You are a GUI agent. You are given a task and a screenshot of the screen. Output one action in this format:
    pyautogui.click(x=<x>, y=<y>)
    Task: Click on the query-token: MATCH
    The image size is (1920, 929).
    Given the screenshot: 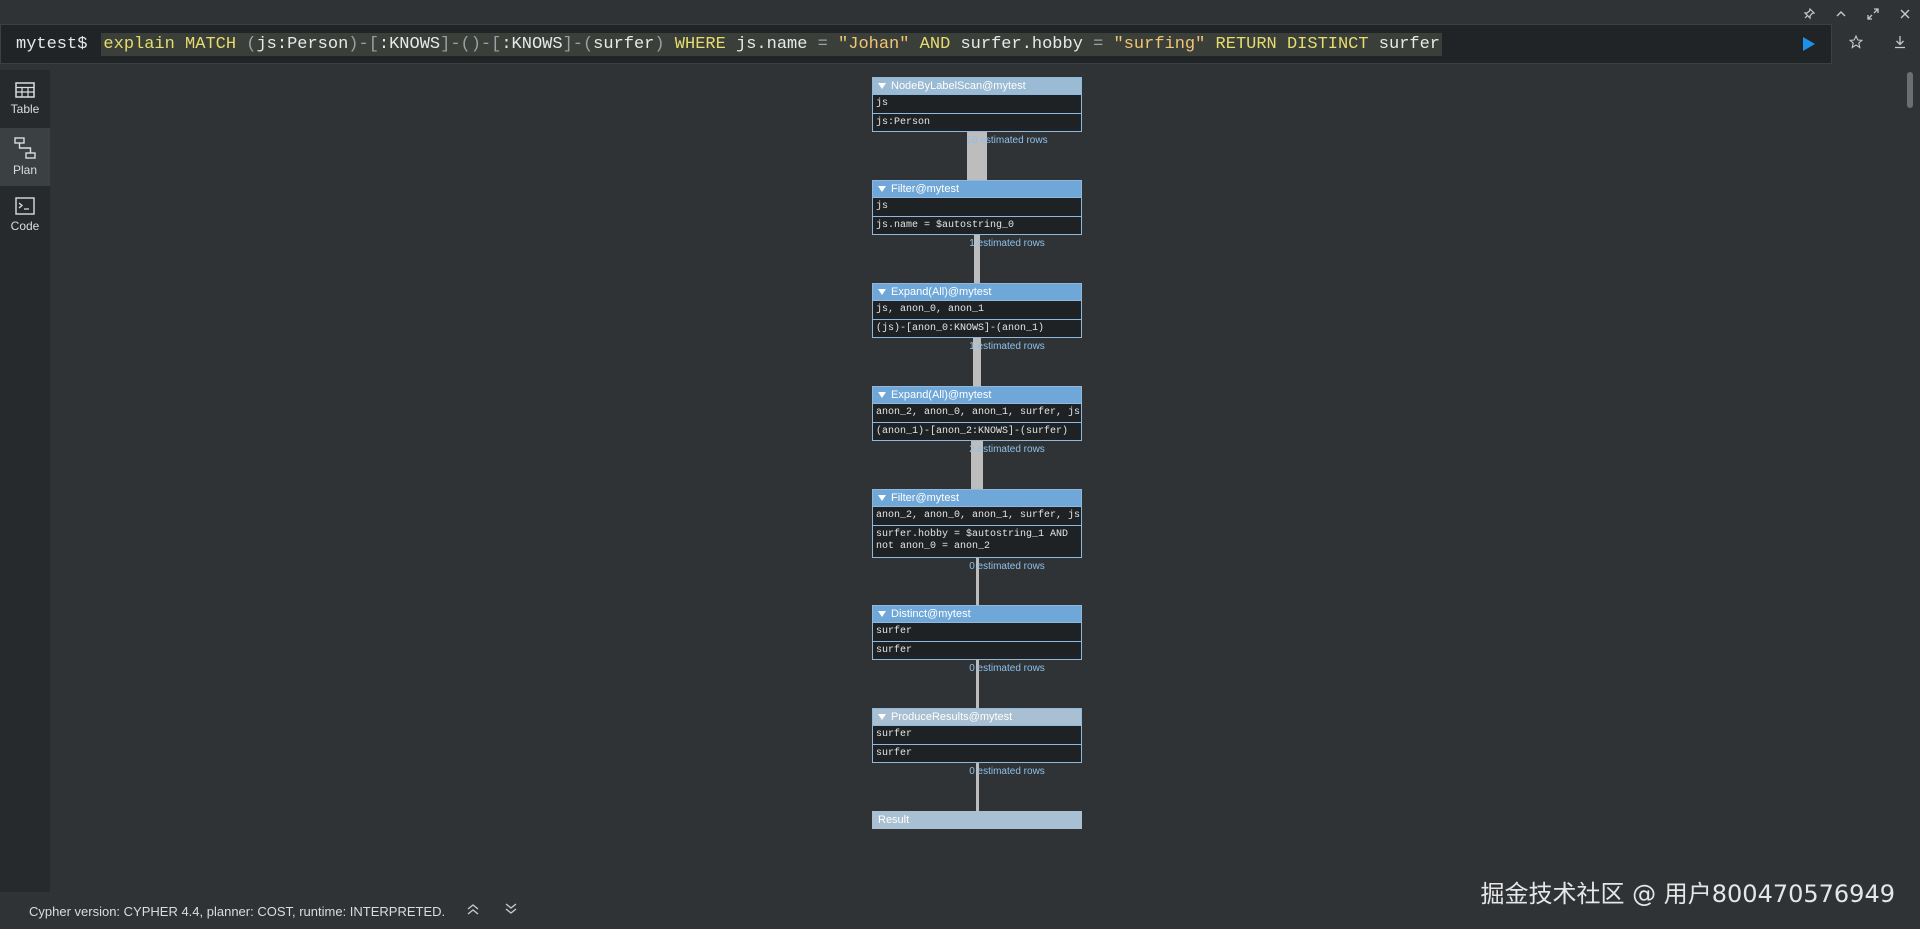 What is the action you would take?
    pyautogui.click(x=211, y=44)
    